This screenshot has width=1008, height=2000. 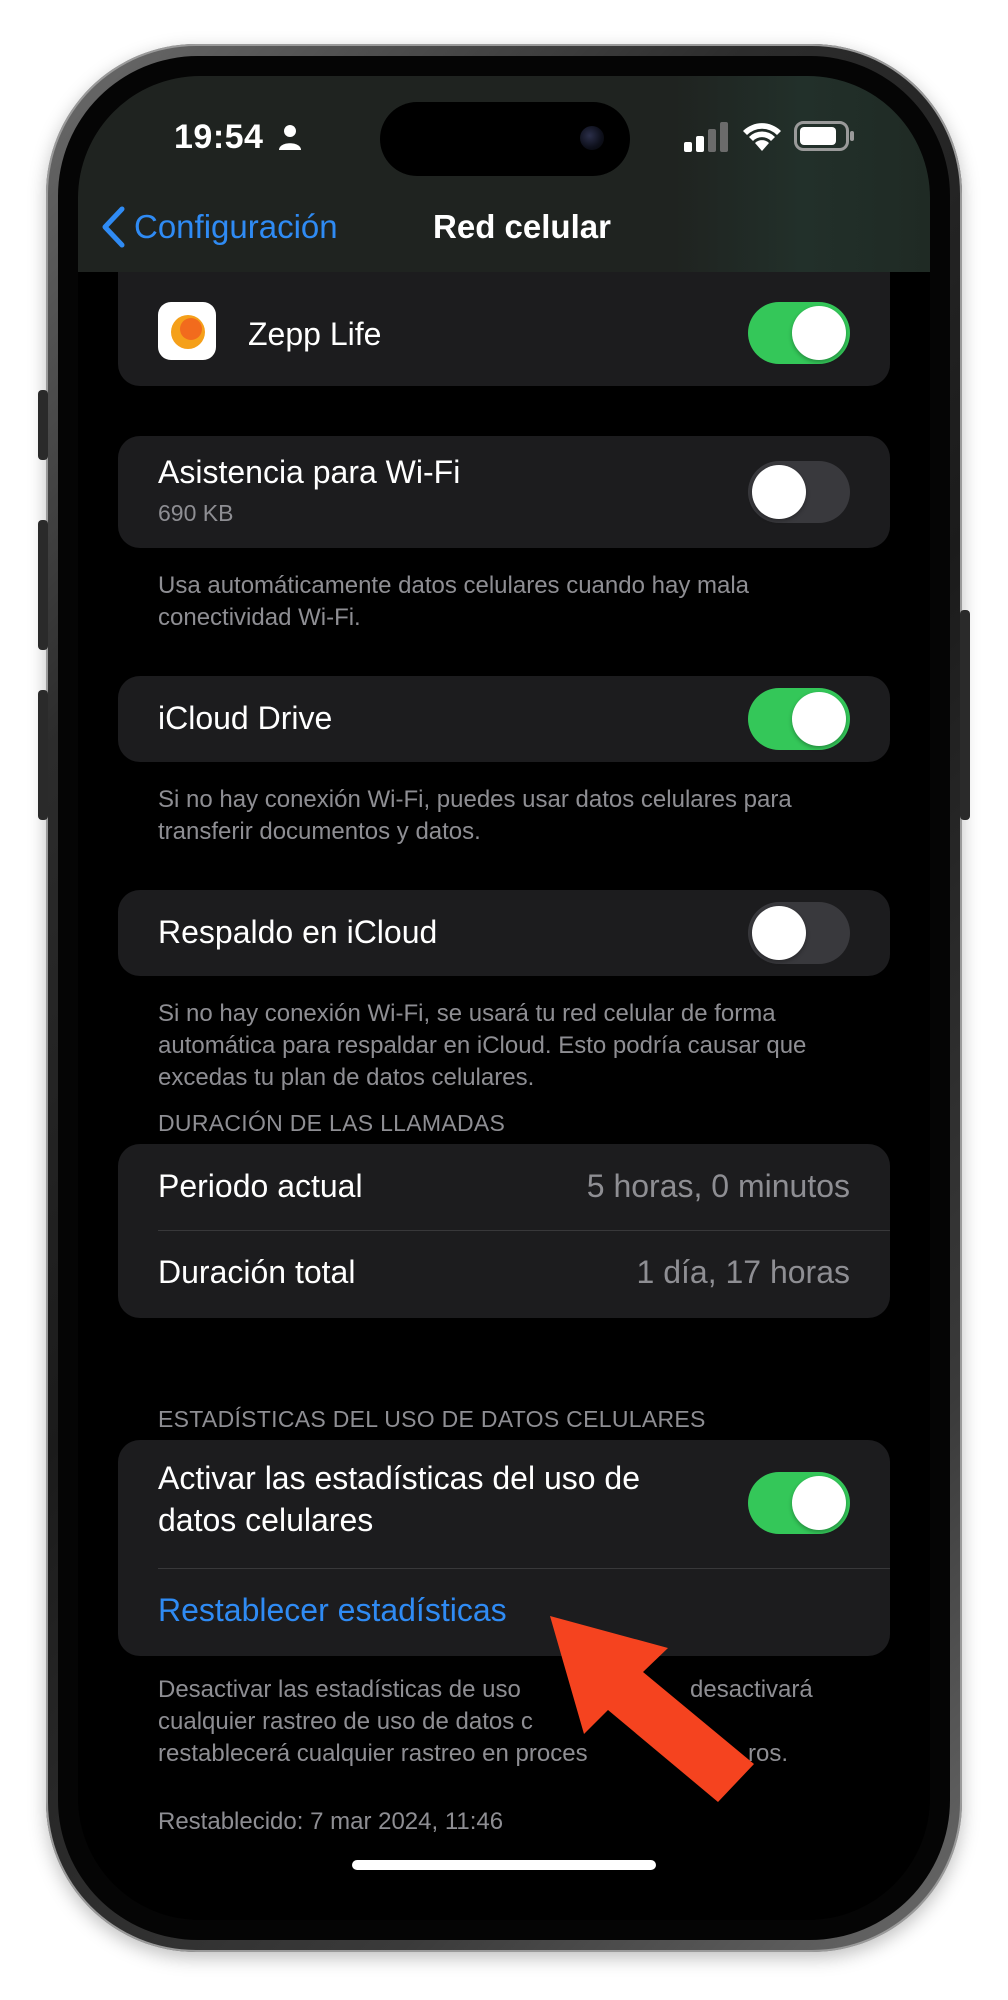 What do you see at coordinates (245, 718) in the screenshot?
I see `icloud-drive-title: iCloud Drive` at bounding box center [245, 718].